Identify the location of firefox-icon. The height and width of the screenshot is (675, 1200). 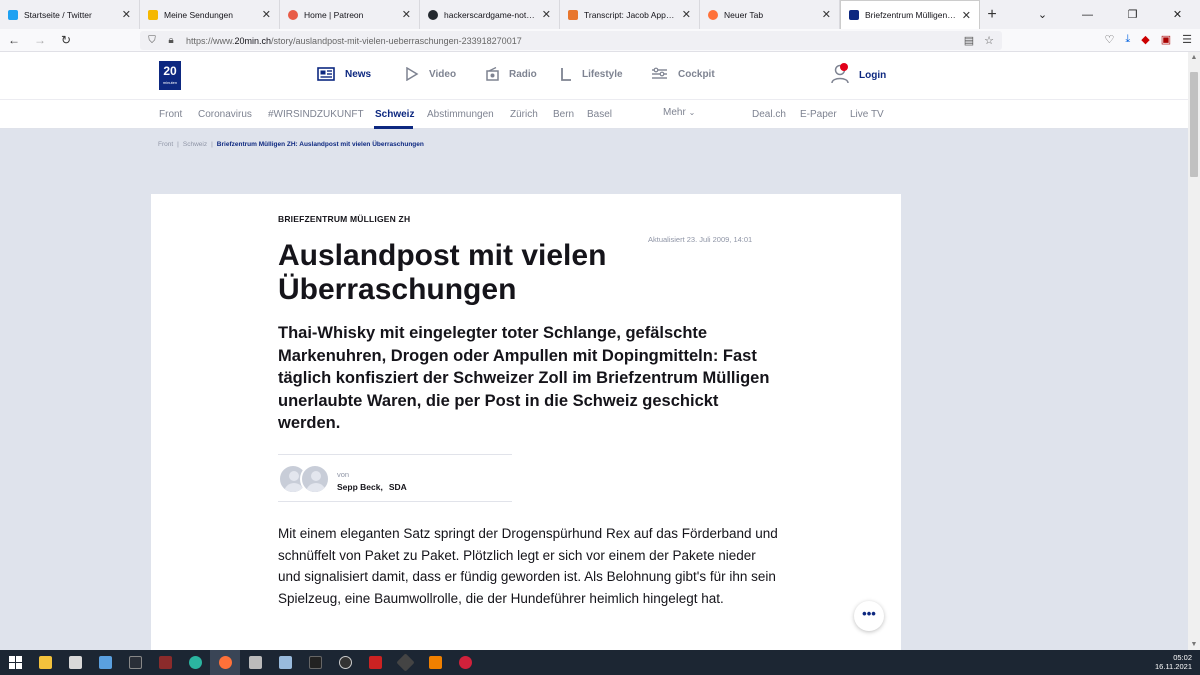
(225, 662).